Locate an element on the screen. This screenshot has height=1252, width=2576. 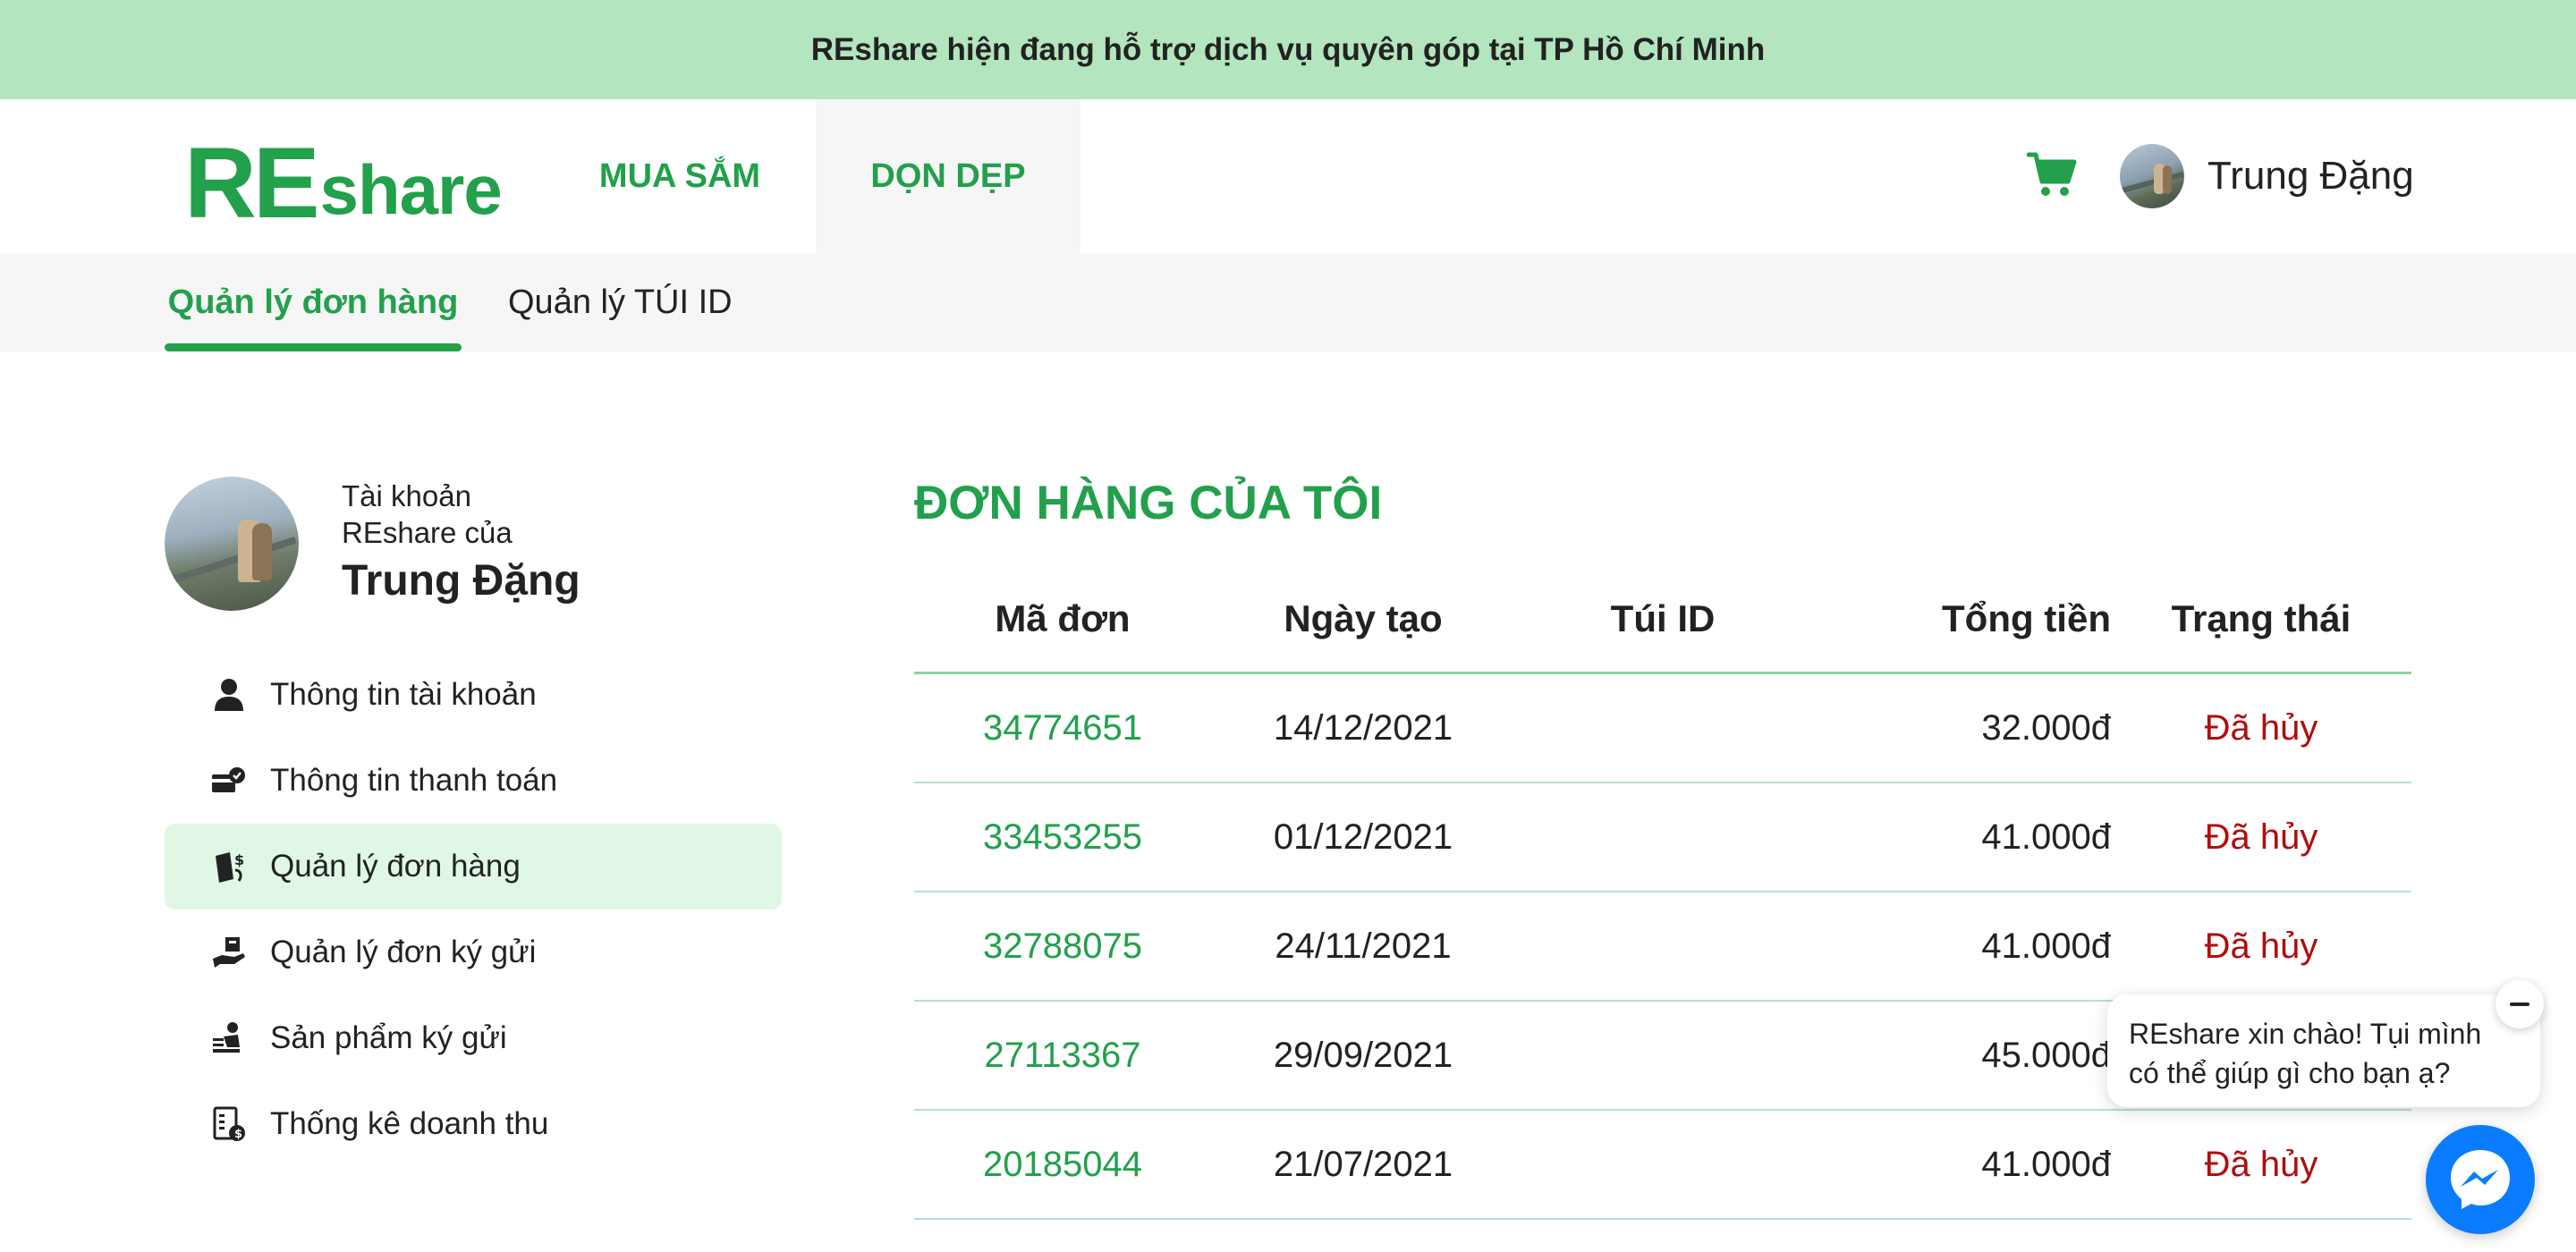
order-id-link: 27113367 is located at coordinates (1062, 1055).